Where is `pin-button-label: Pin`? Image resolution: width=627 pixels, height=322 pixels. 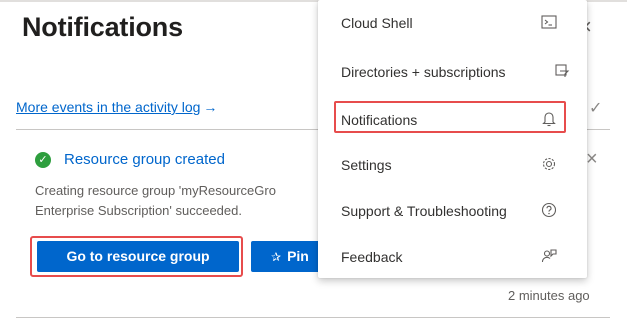 pin-button-label: Pin is located at coordinates (298, 256).